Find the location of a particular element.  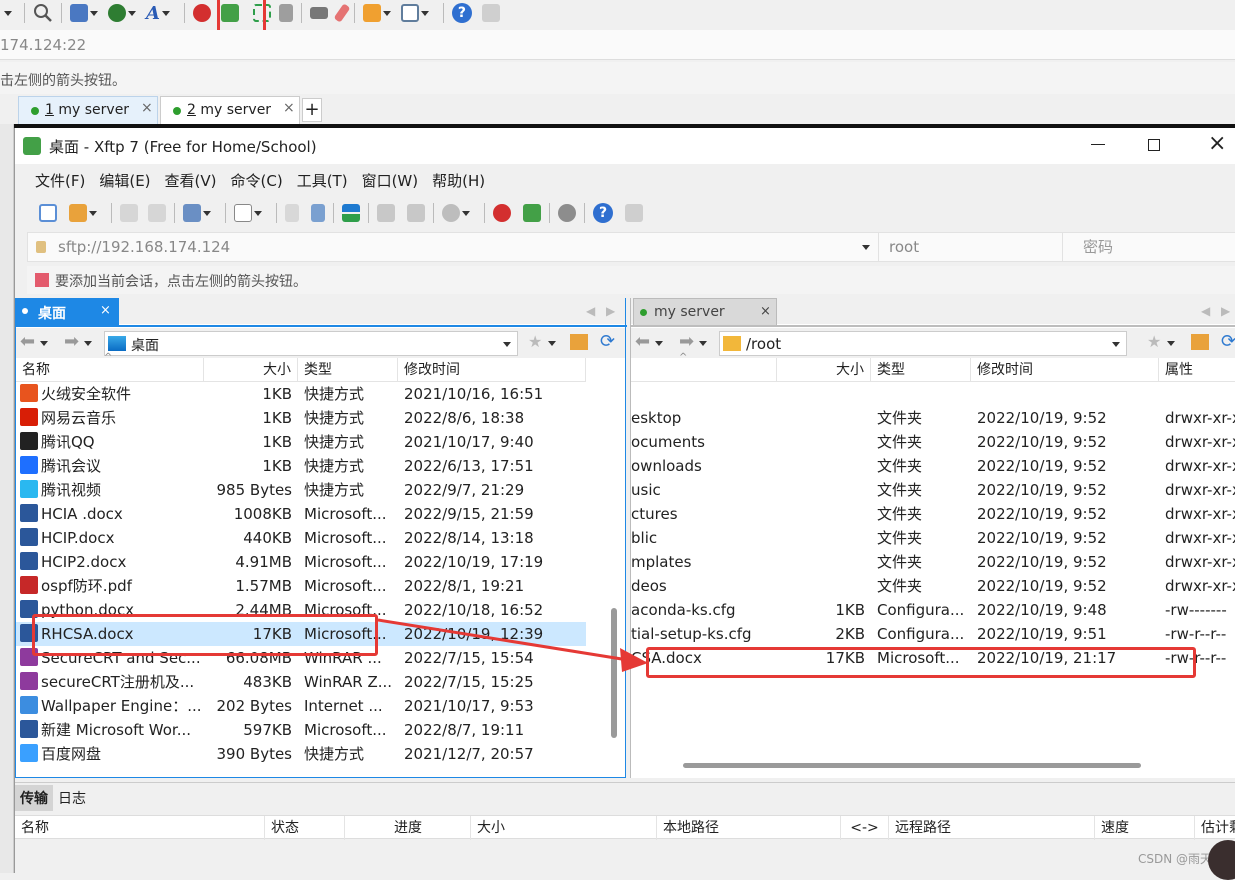

menu-tools: 工具(T) is located at coordinates (322, 180).